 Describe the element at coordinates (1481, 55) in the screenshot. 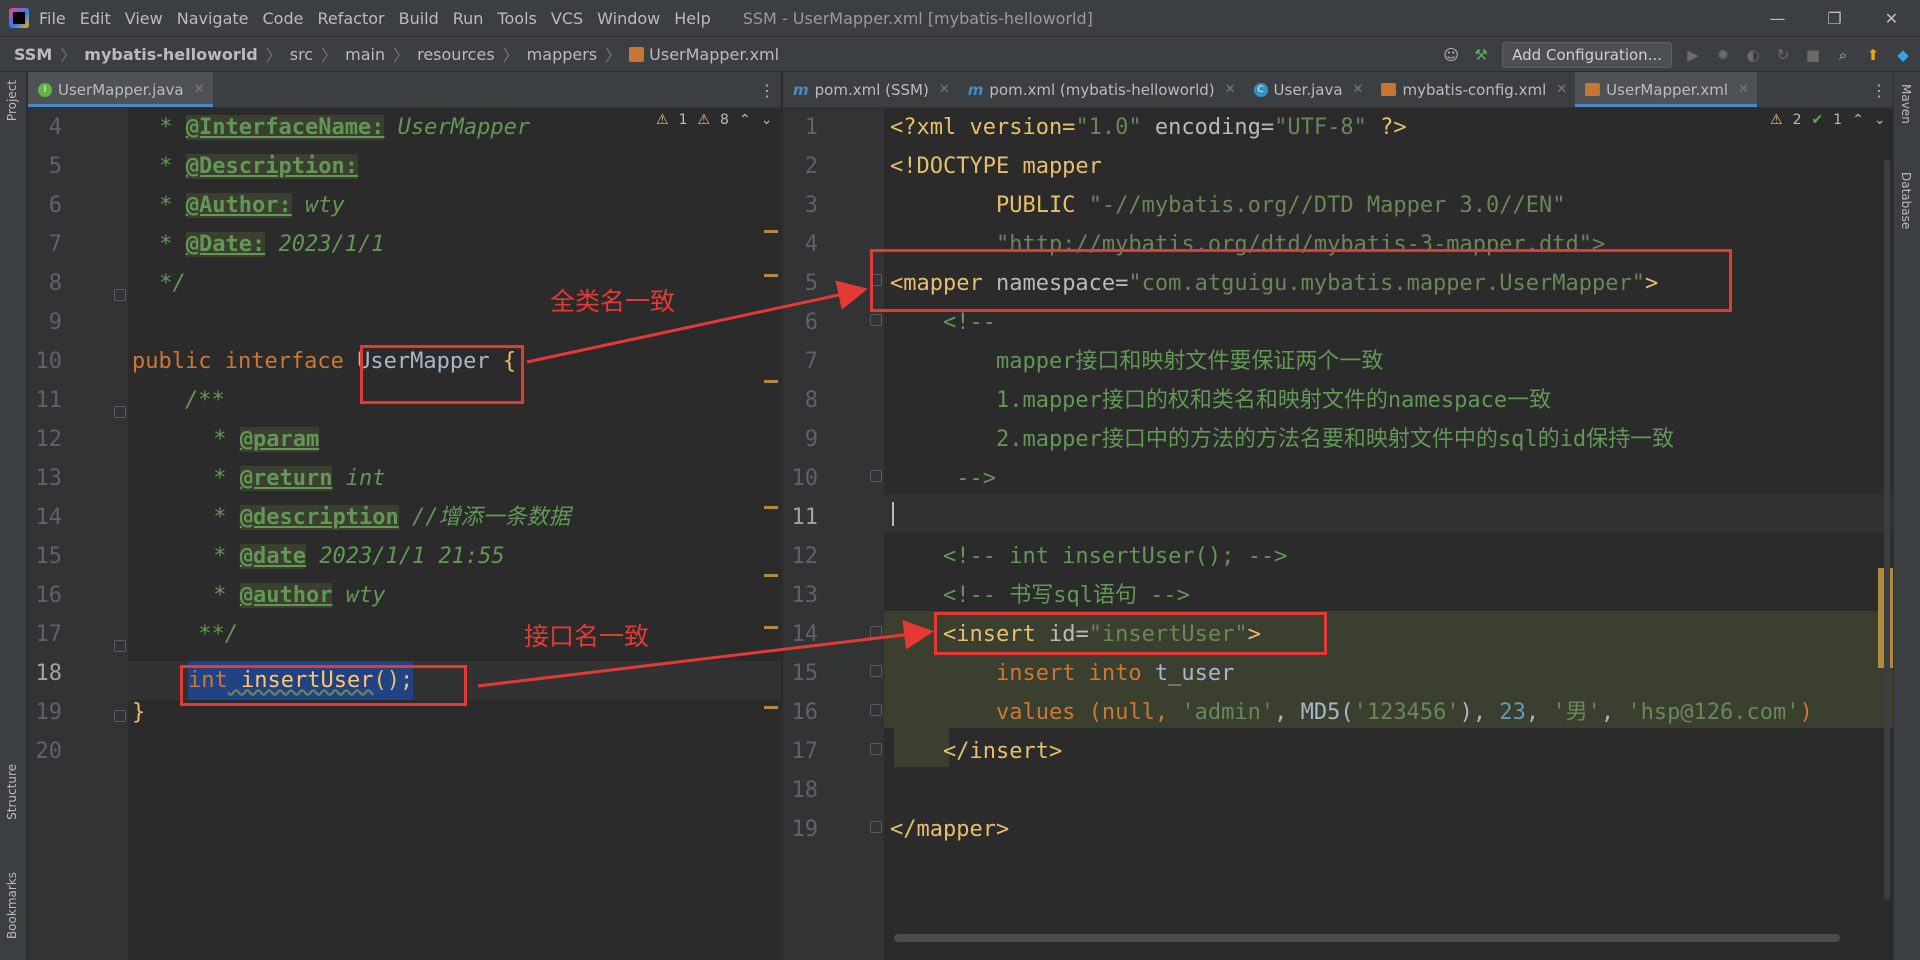

I see `build-hammer-icon: ⚒` at that location.